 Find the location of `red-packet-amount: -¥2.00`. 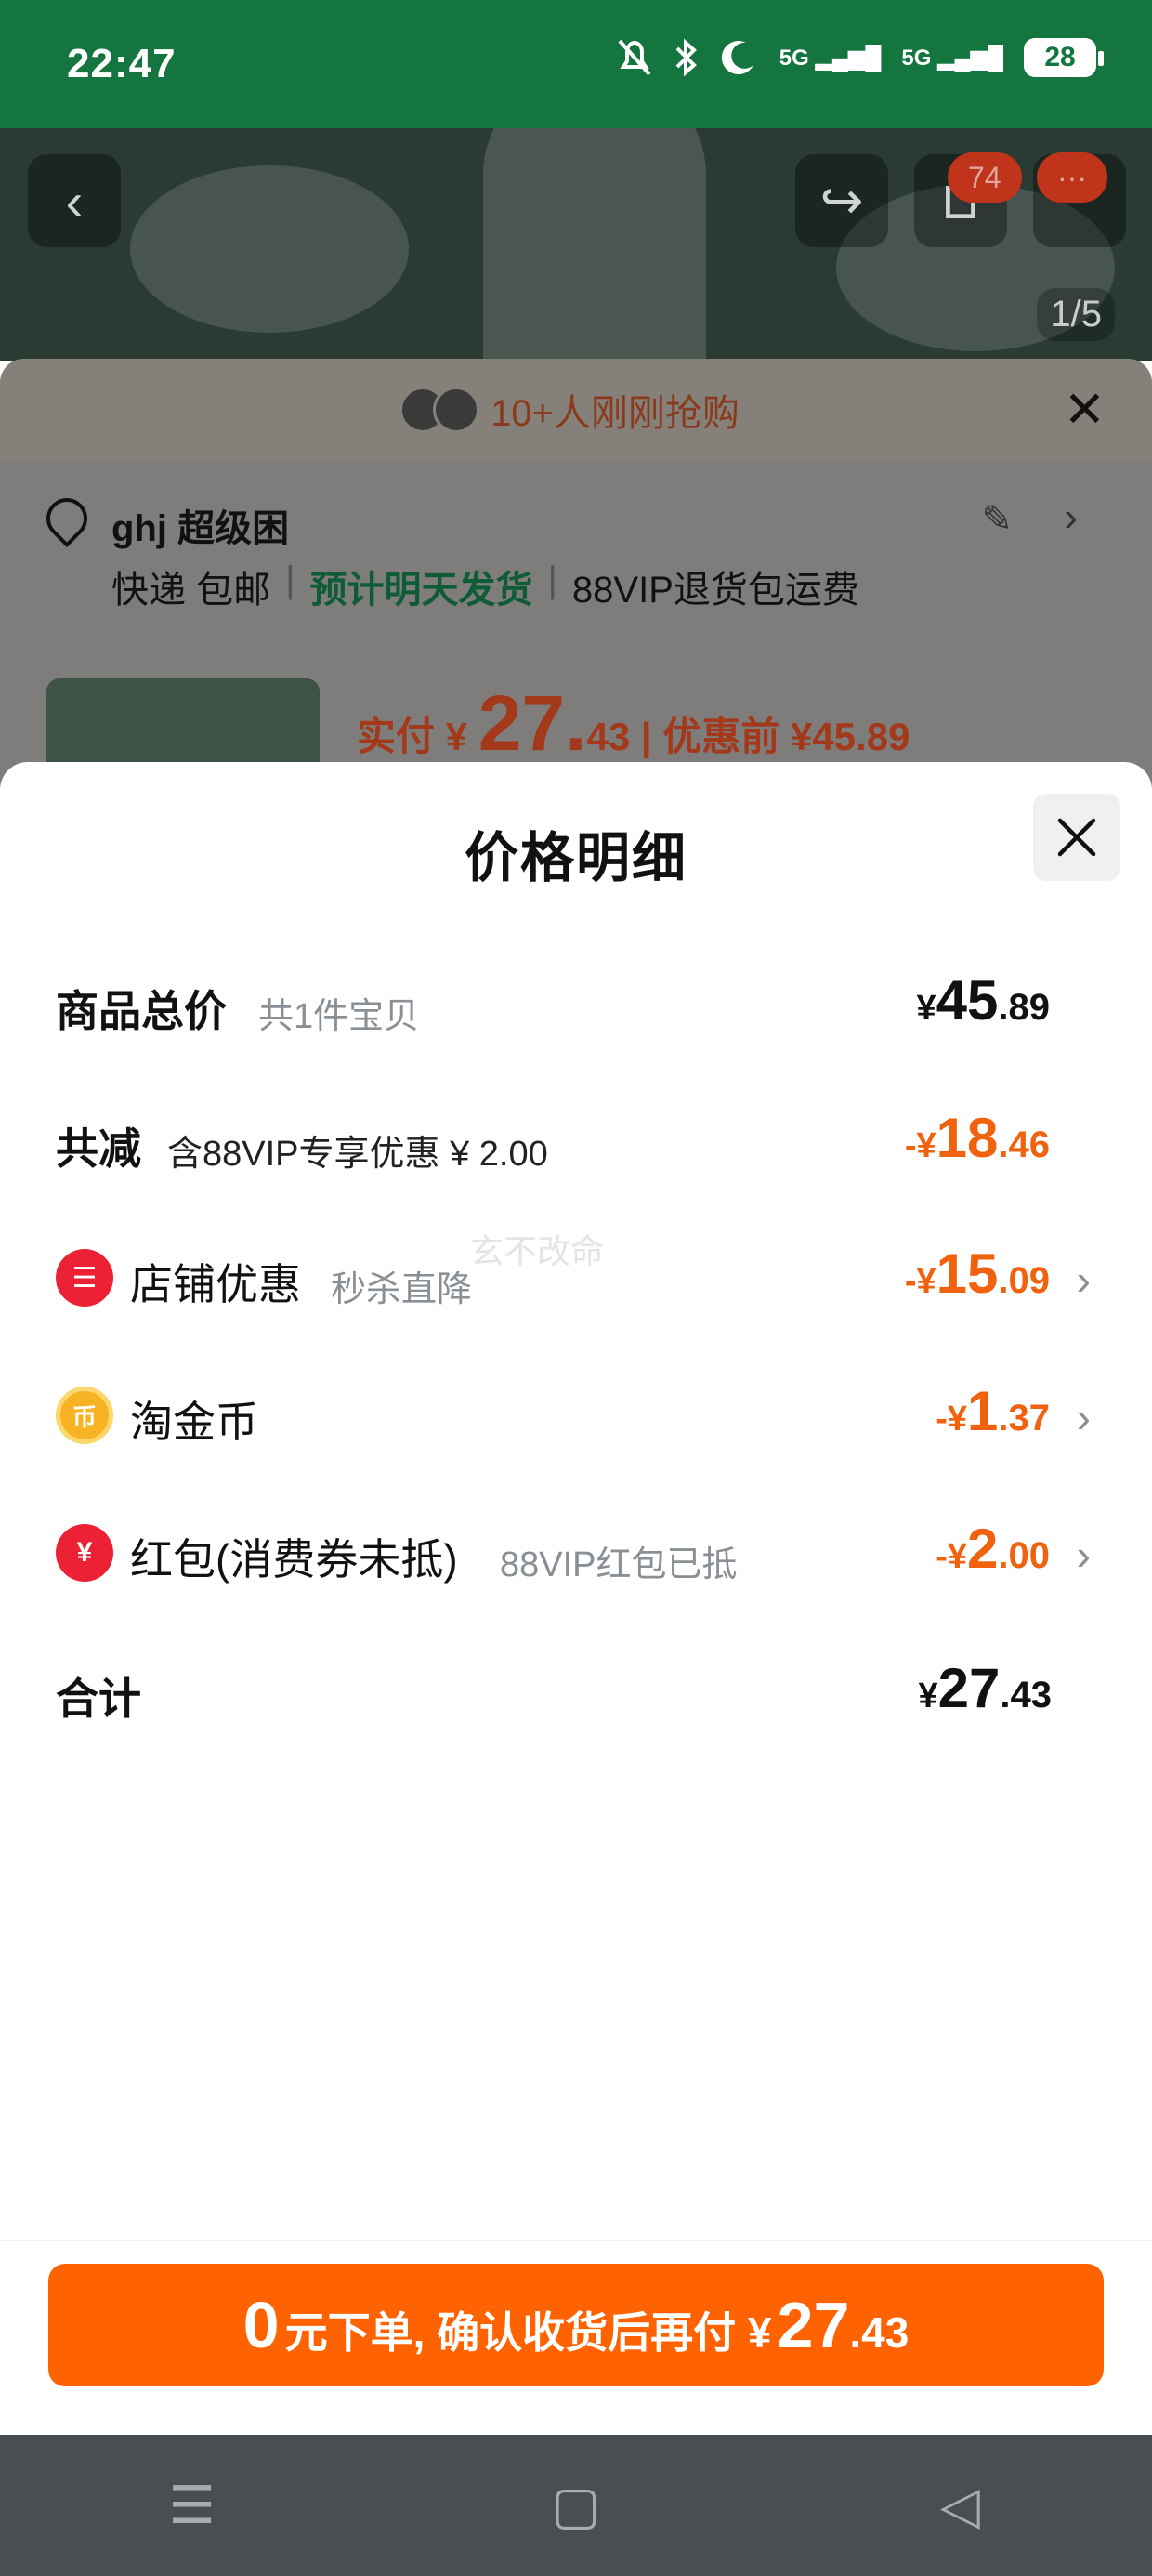

red-packet-amount: -¥2.00 is located at coordinates (993, 1549).